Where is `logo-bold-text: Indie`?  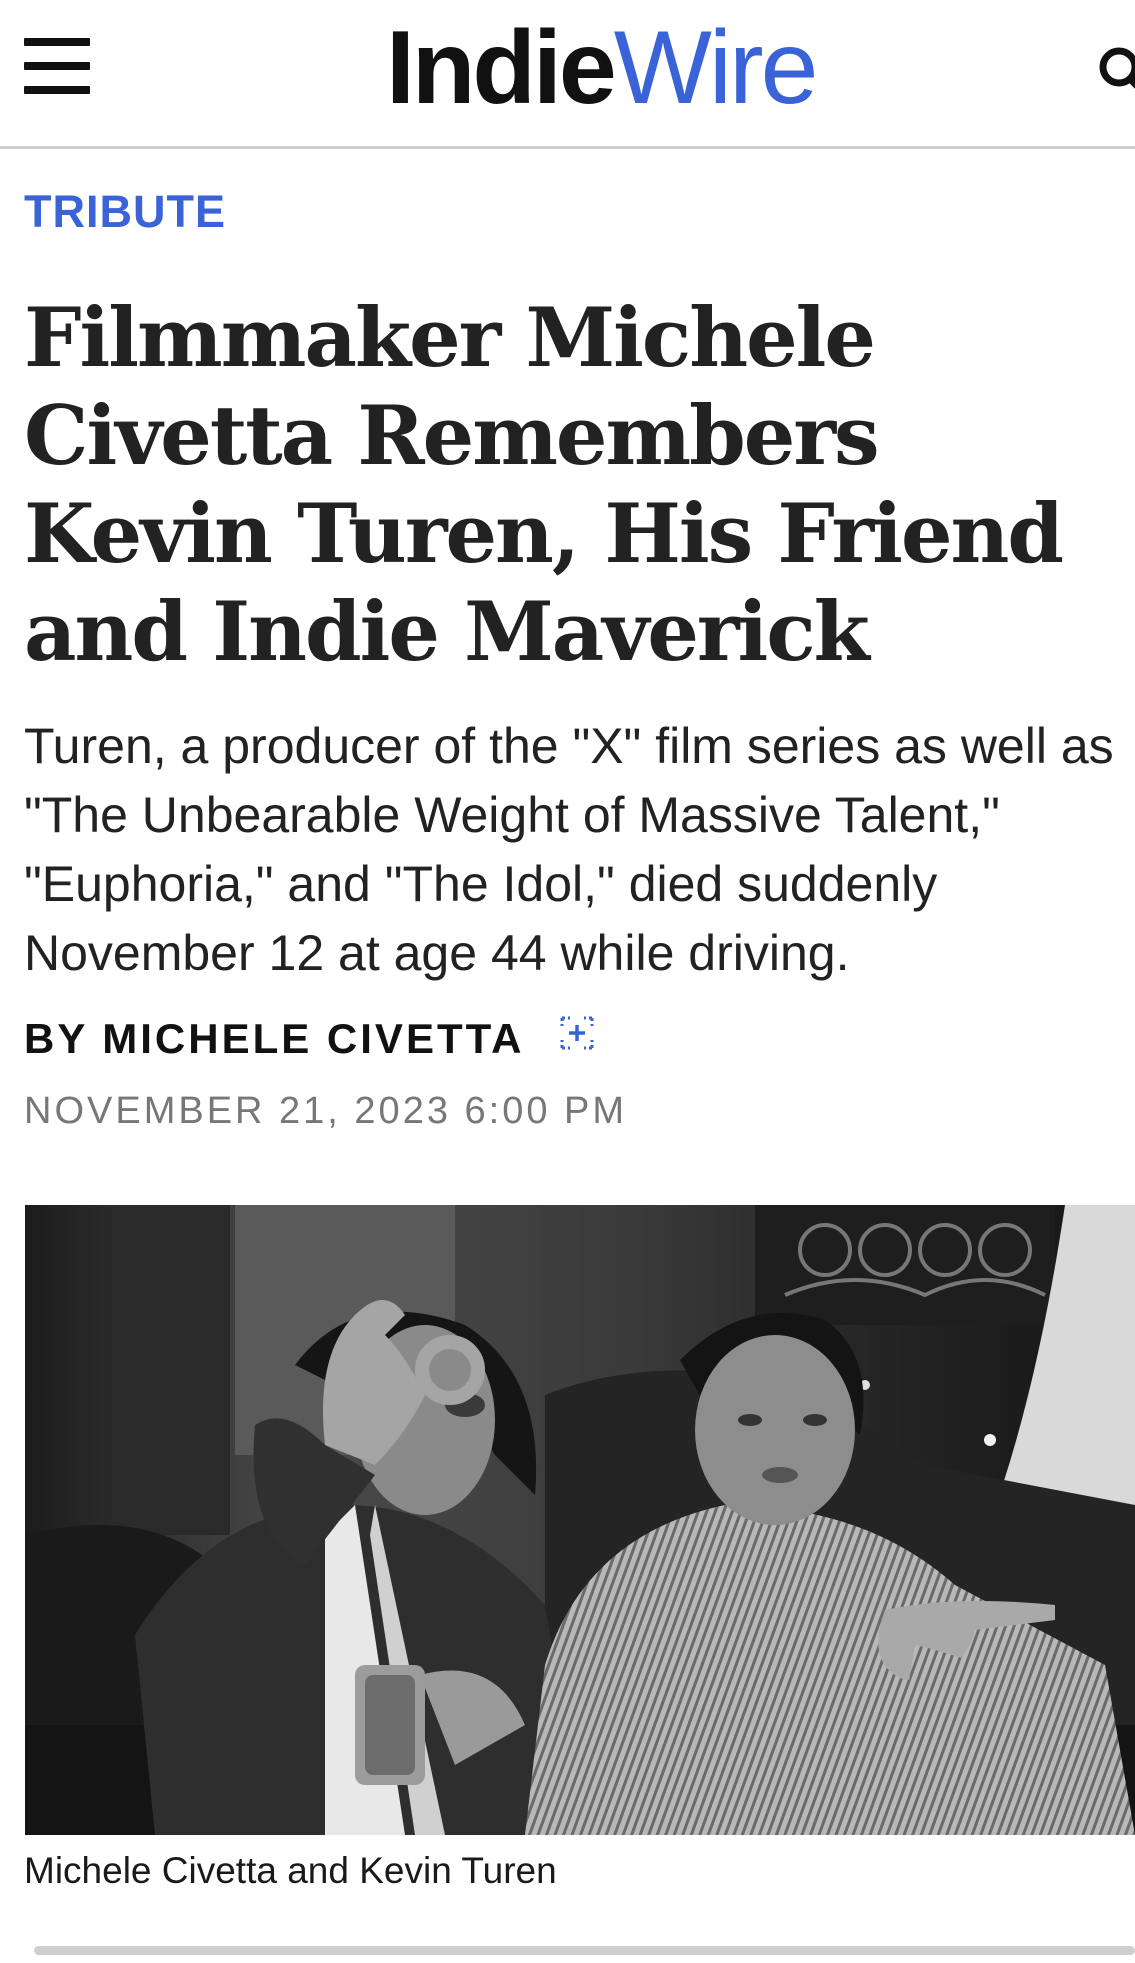
logo-bold-text: Indie is located at coordinates (501, 68).